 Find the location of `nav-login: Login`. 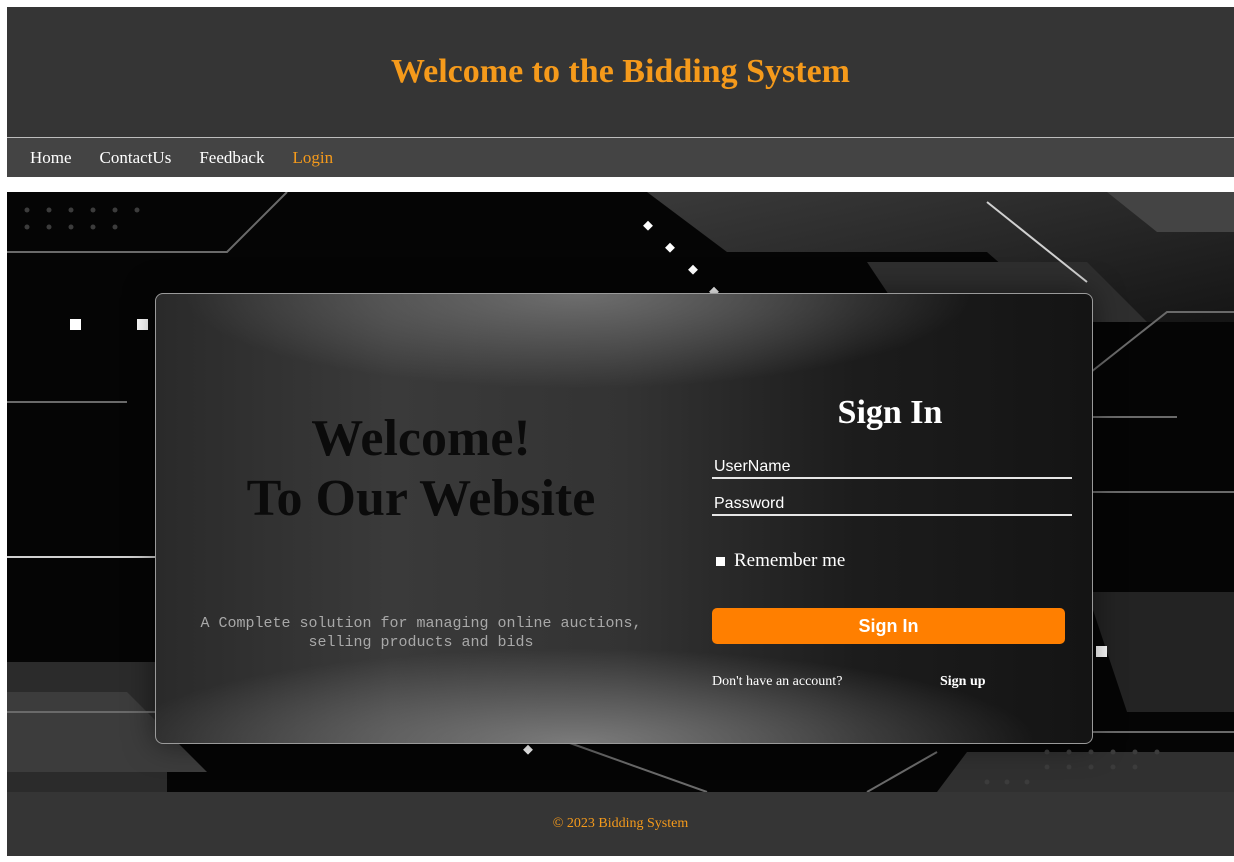

nav-login: Login is located at coordinates (312, 158).